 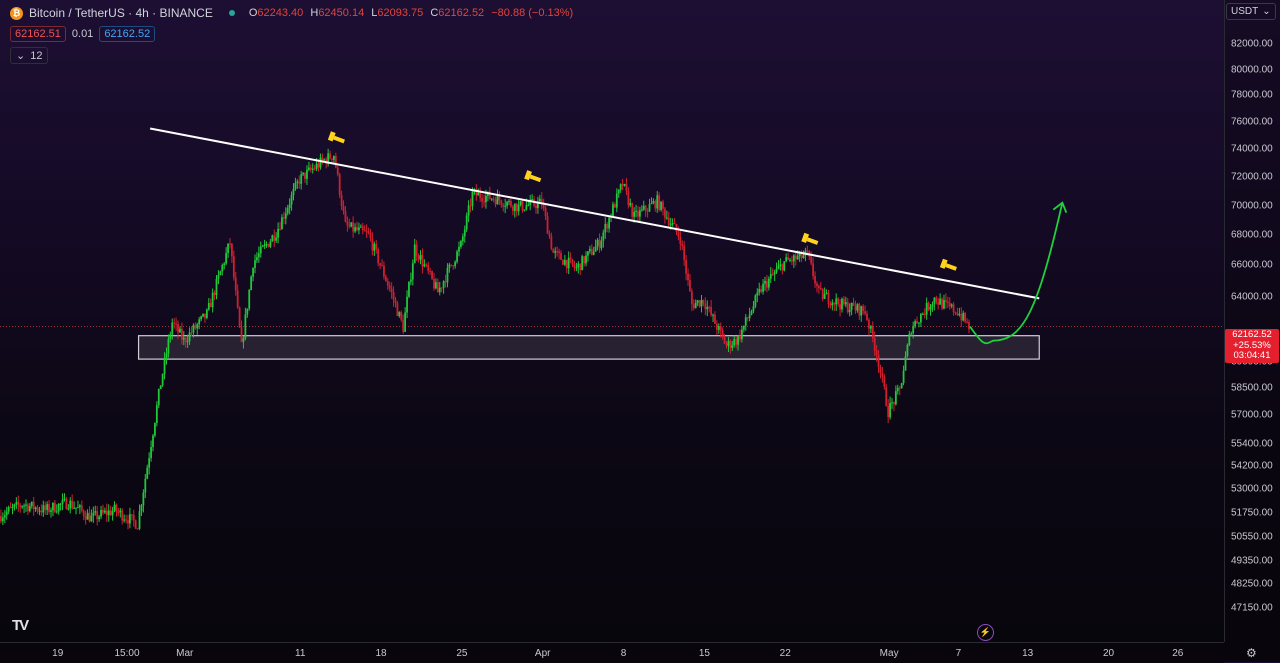 I want to click on indicators-toggle: ⌄ 12, so click(x=29, y=55).